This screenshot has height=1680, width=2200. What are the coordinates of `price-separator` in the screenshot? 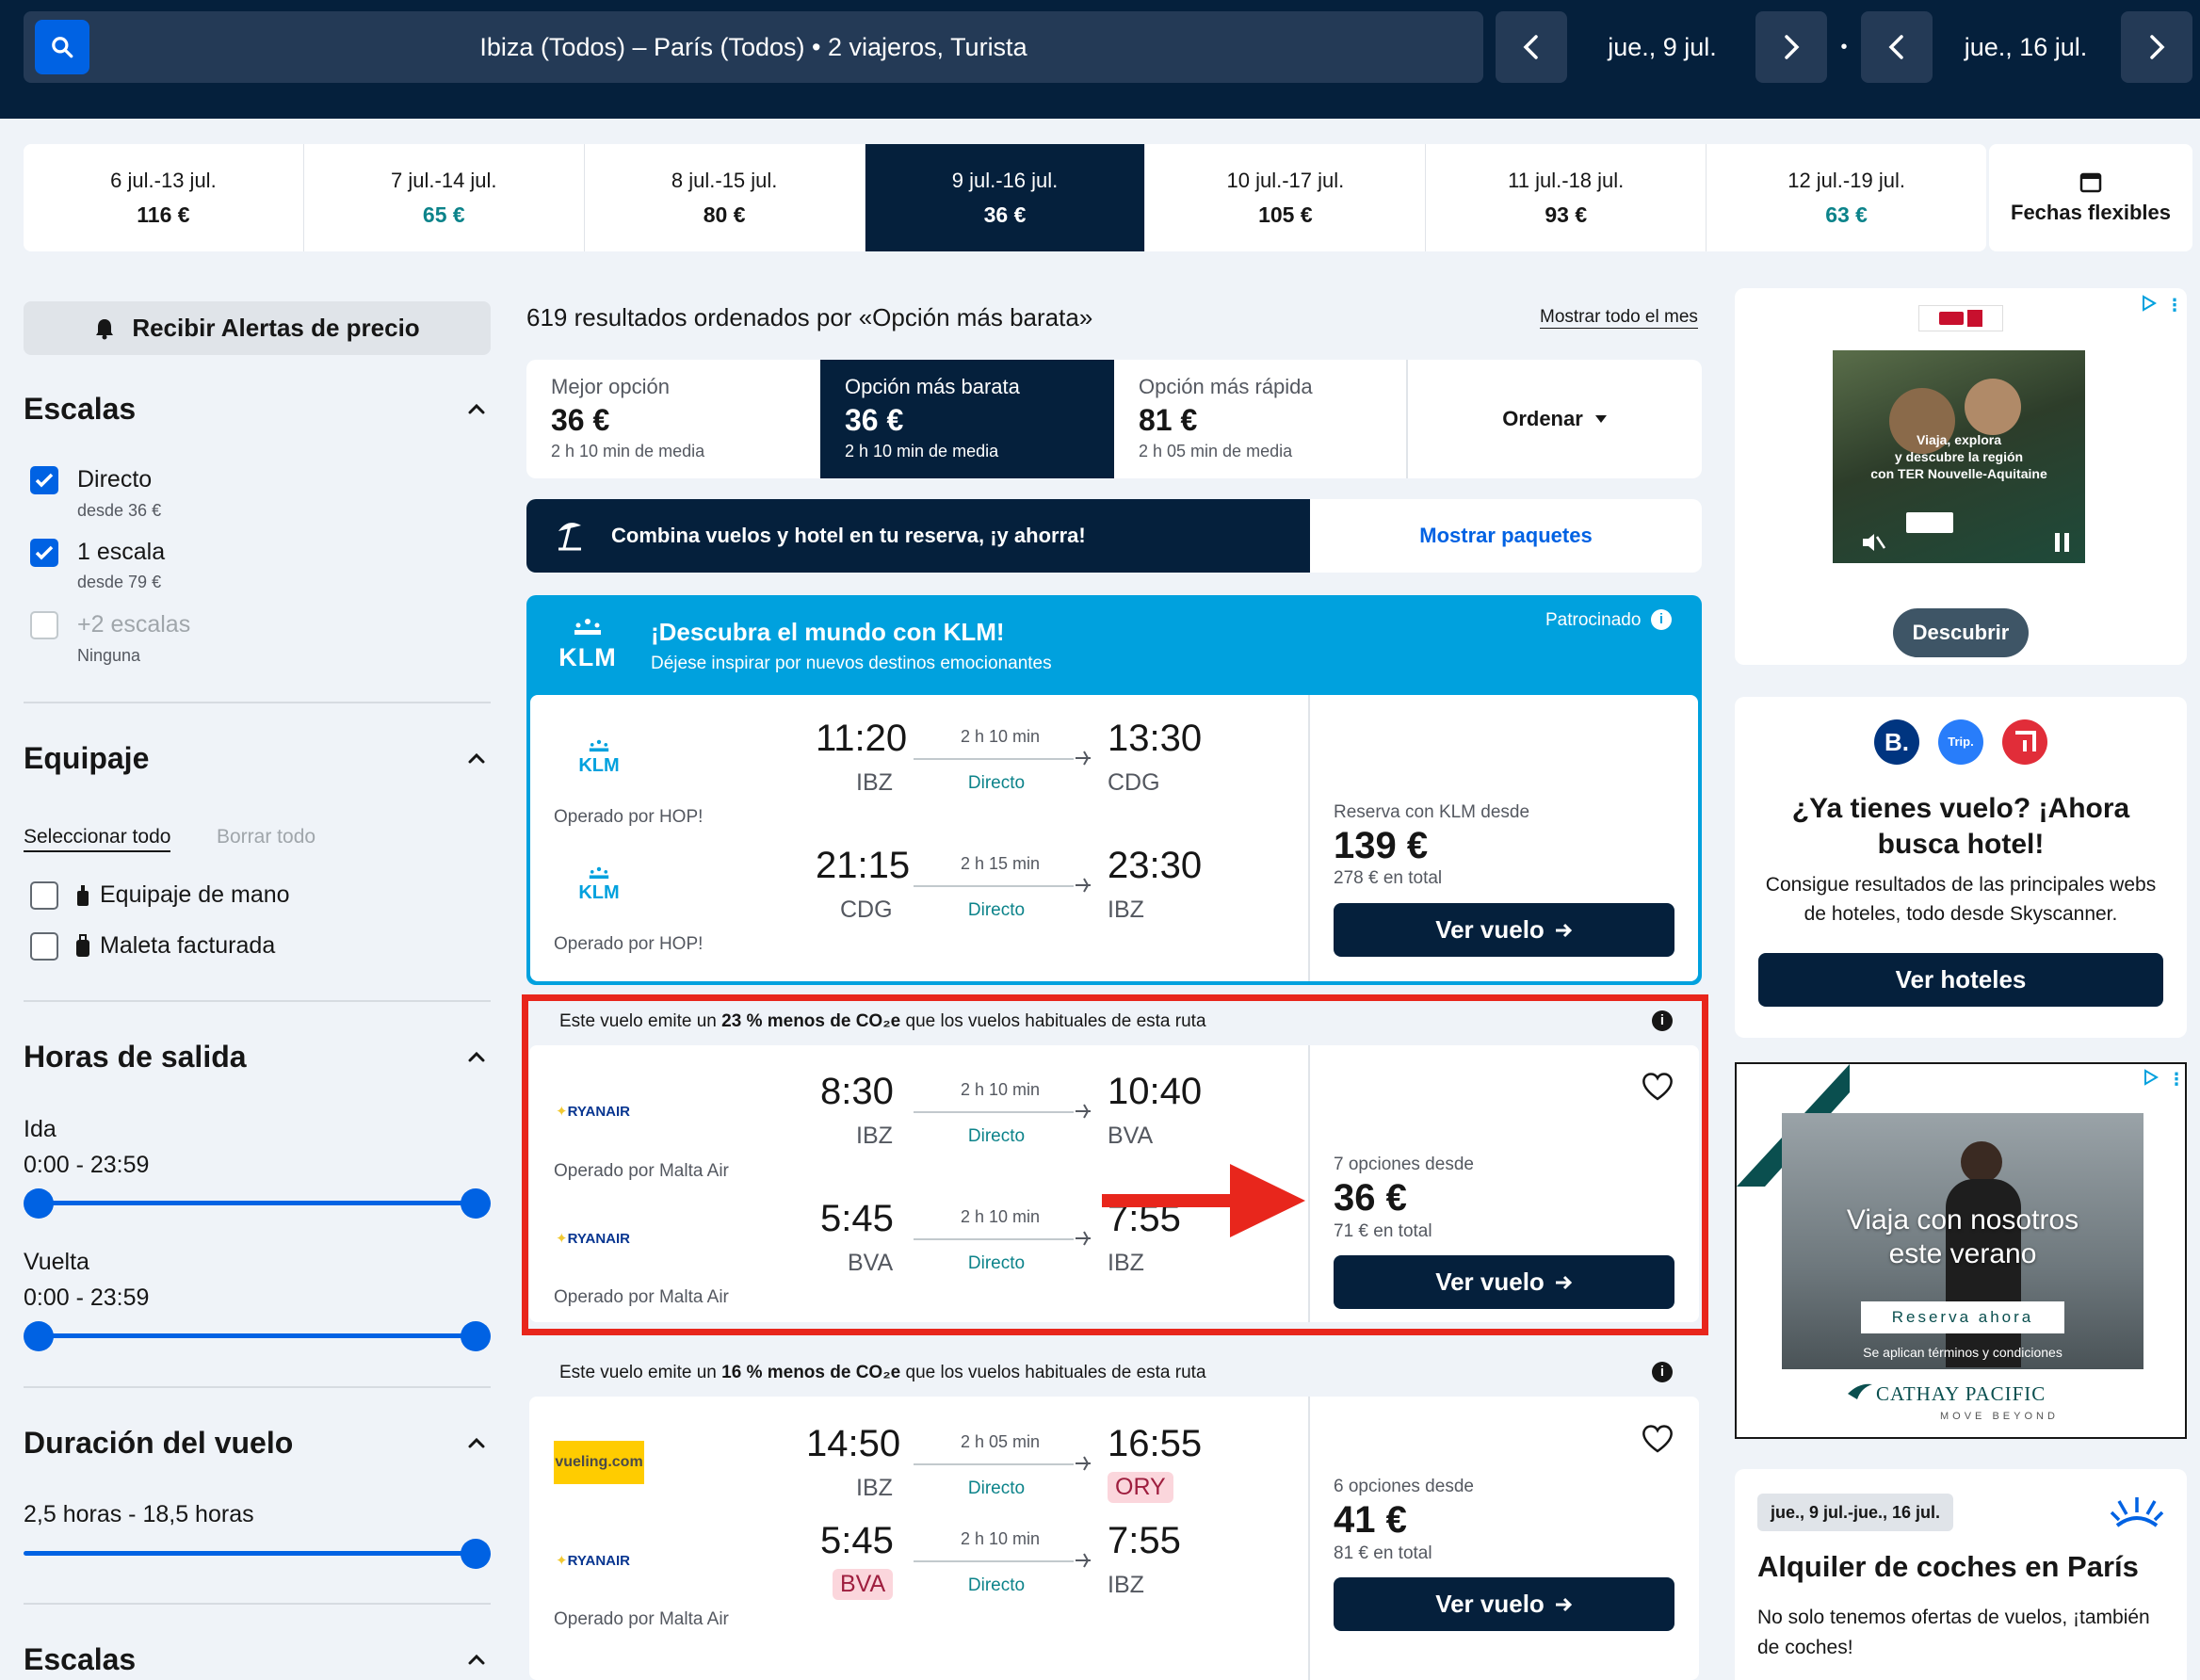 It's located at (1309, 1538).